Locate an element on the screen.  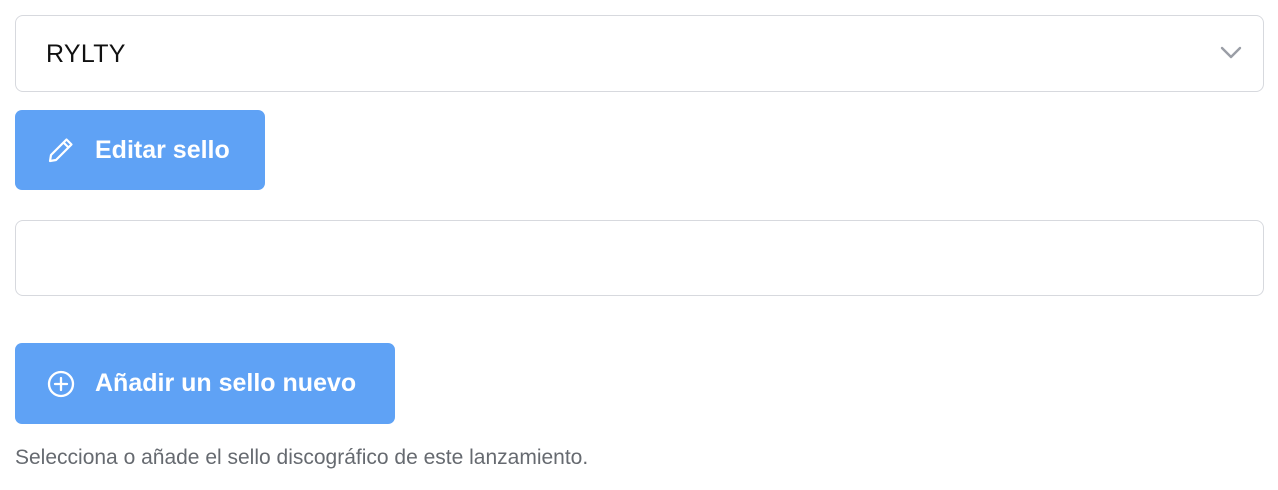
add-new-label-button: Añadir un sello nuevo is located at coordinates (205, 383).